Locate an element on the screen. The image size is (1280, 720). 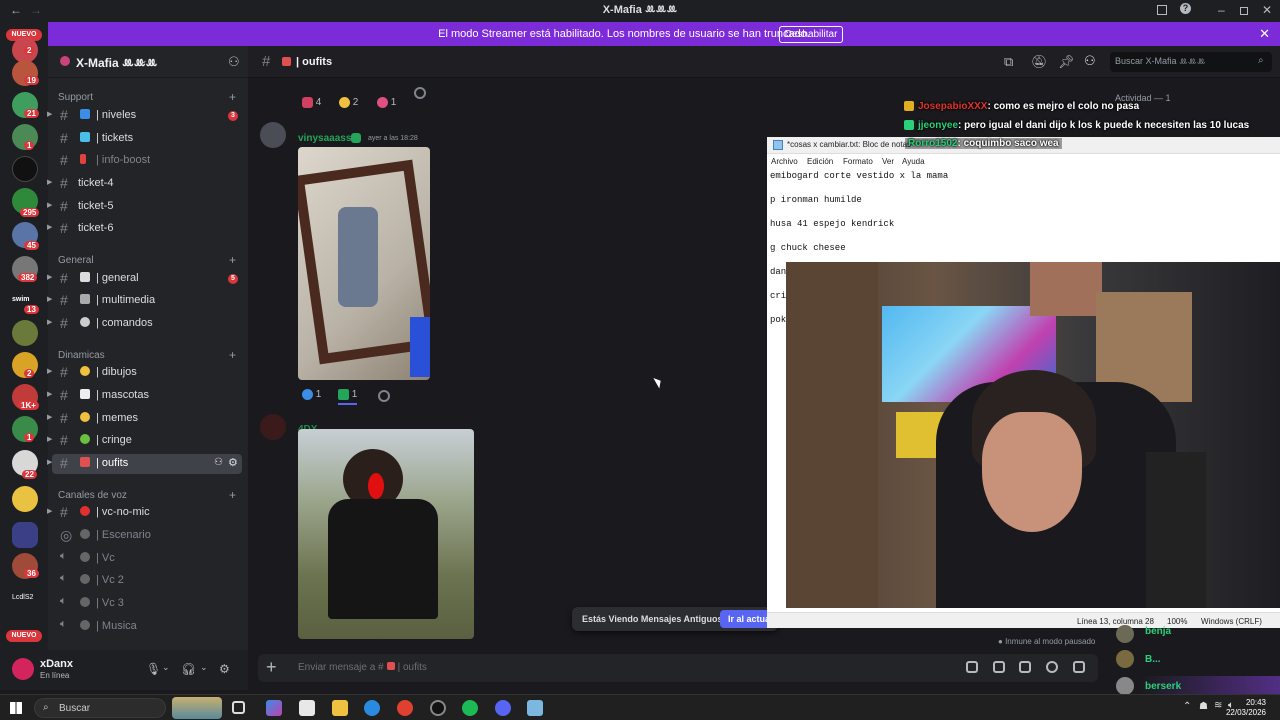
channel-dibujos: ▶ # | dibujos is located at coordinates (144, 373).